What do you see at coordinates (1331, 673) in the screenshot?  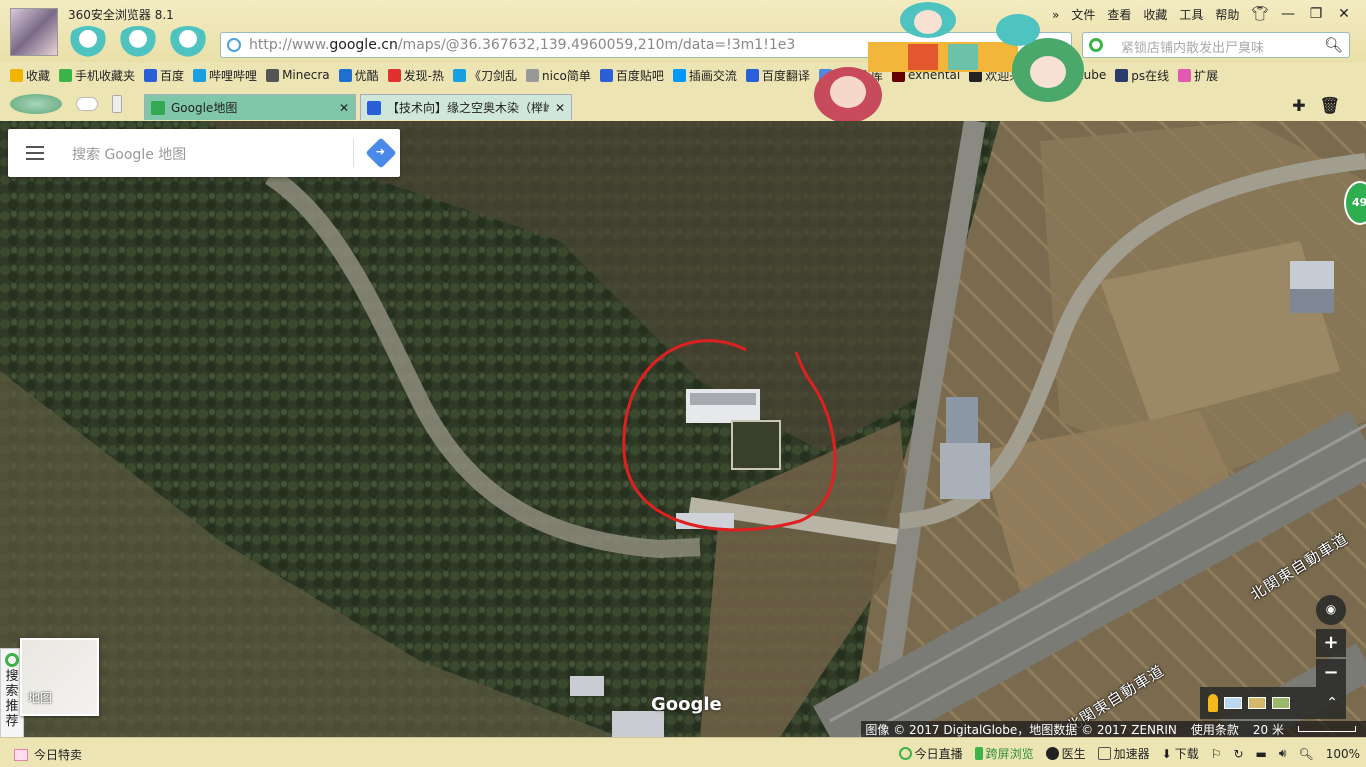 I see `zoom-out-button: −` at bounding box center [1331, 673].